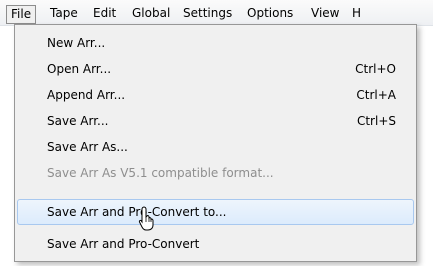  I want to click on menu-view: View, so click(325, 15).